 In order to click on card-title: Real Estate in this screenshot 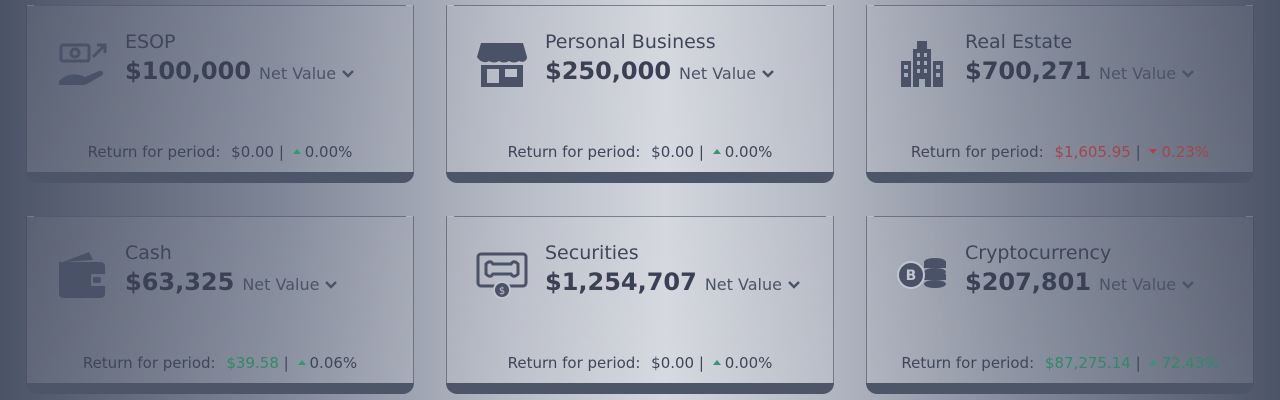, I will do `click(1019, 42)`.